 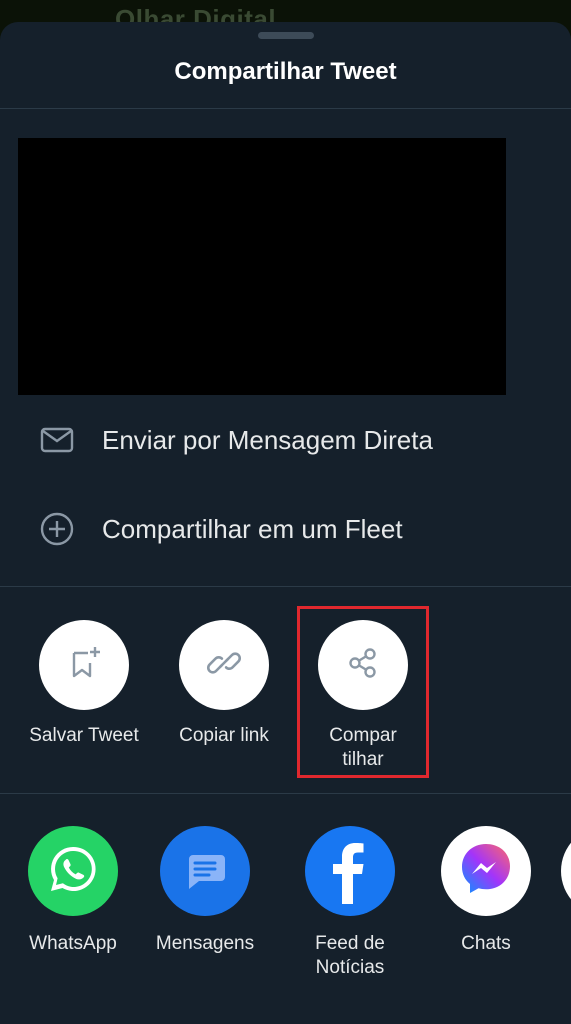 I want to click on whatsapp-app: WhatsApp, so click(x=73, y=891).